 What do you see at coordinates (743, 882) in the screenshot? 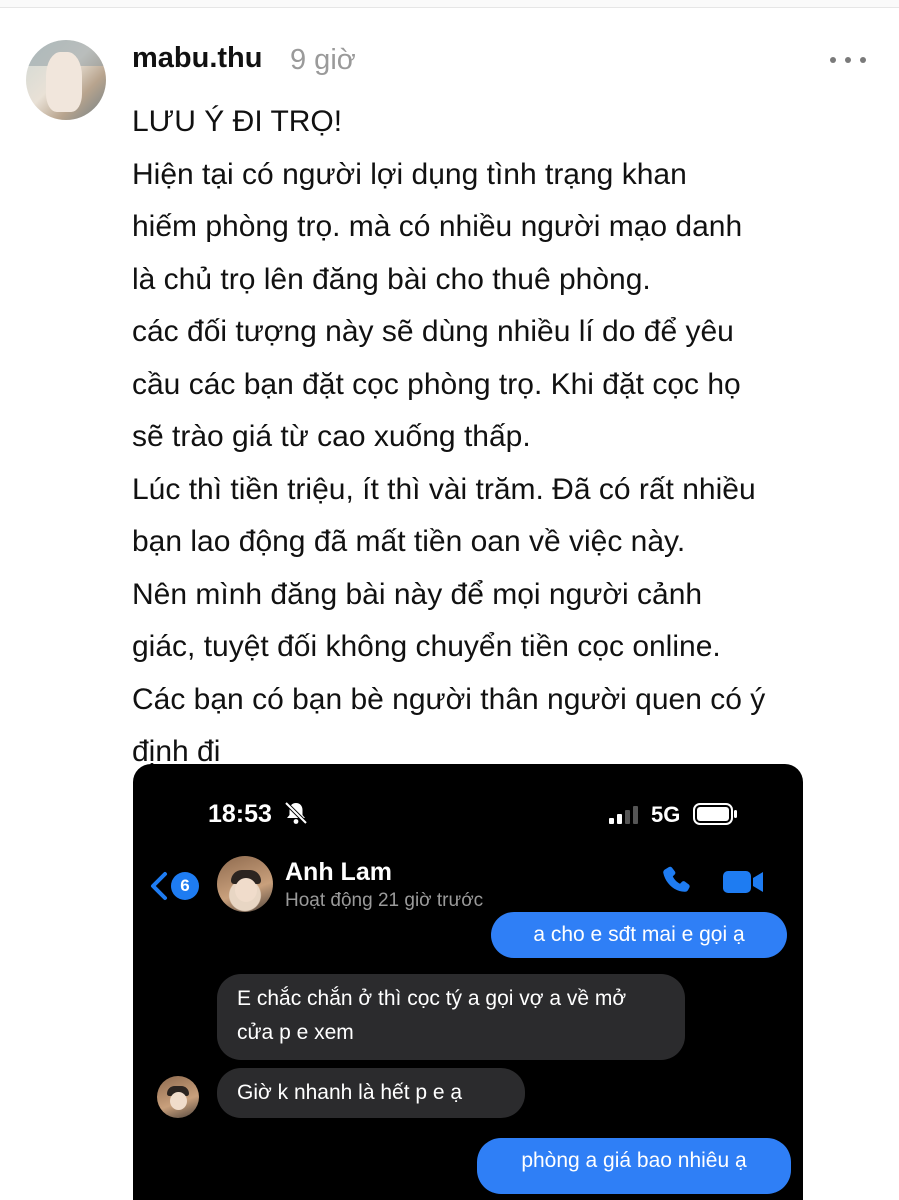
I see `video-camera-icon` at bounding box center [743, 882].